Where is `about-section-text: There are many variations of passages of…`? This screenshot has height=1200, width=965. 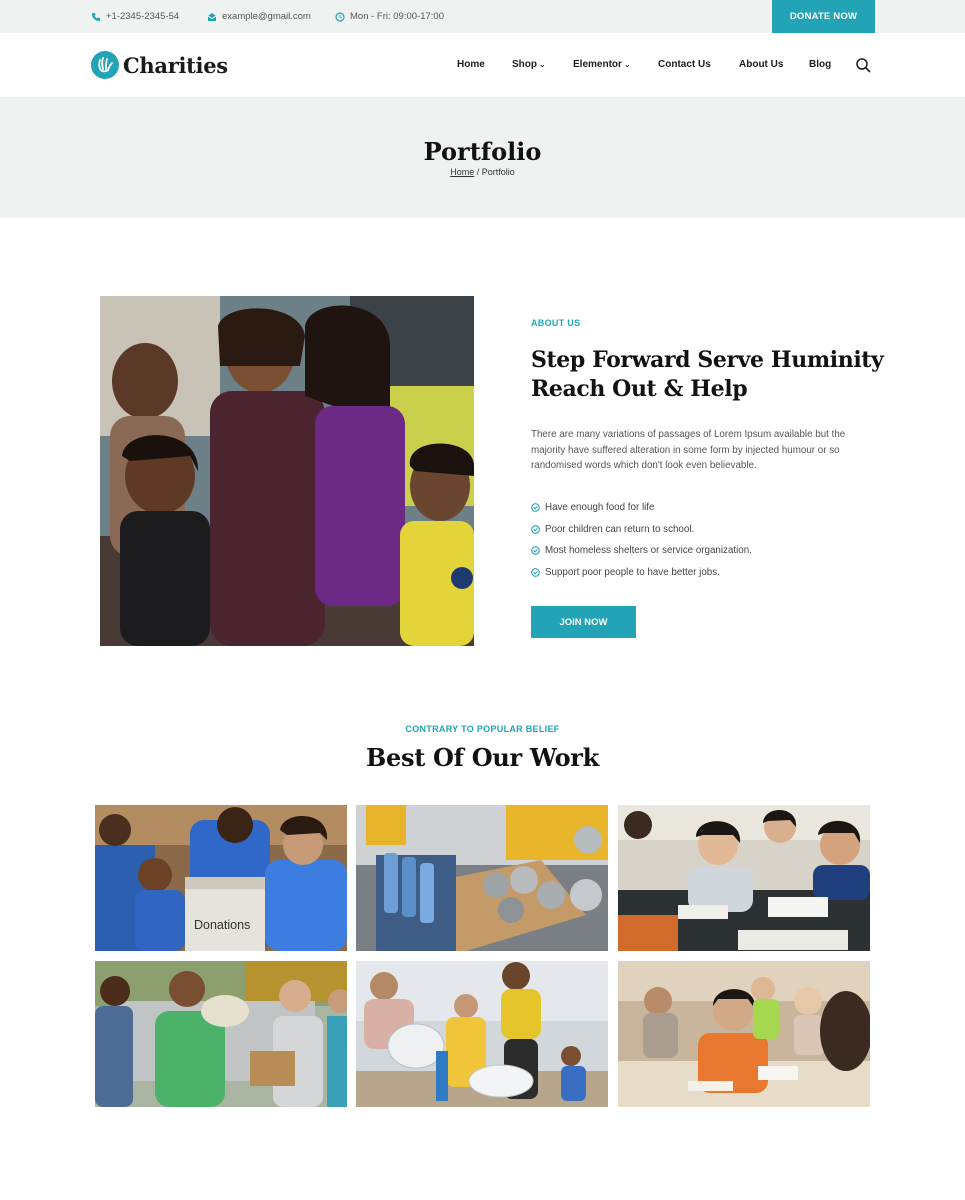 about-section-text: There are many variations of passages of… is located at coordinates (688, 450).